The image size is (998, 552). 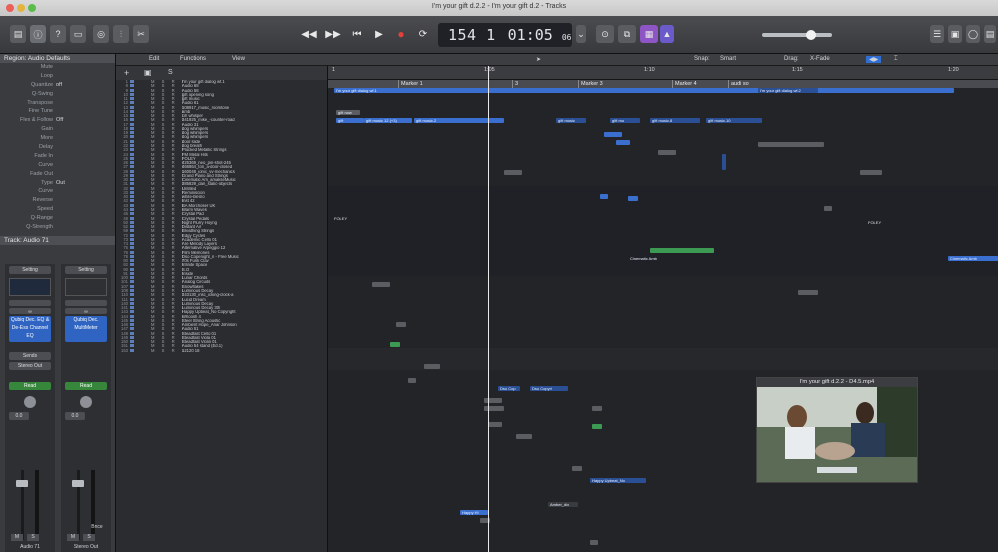 I want to click on movie-window: I'm your gift d.2.2 - D4.5.mp4, so click(x=837, y=430).